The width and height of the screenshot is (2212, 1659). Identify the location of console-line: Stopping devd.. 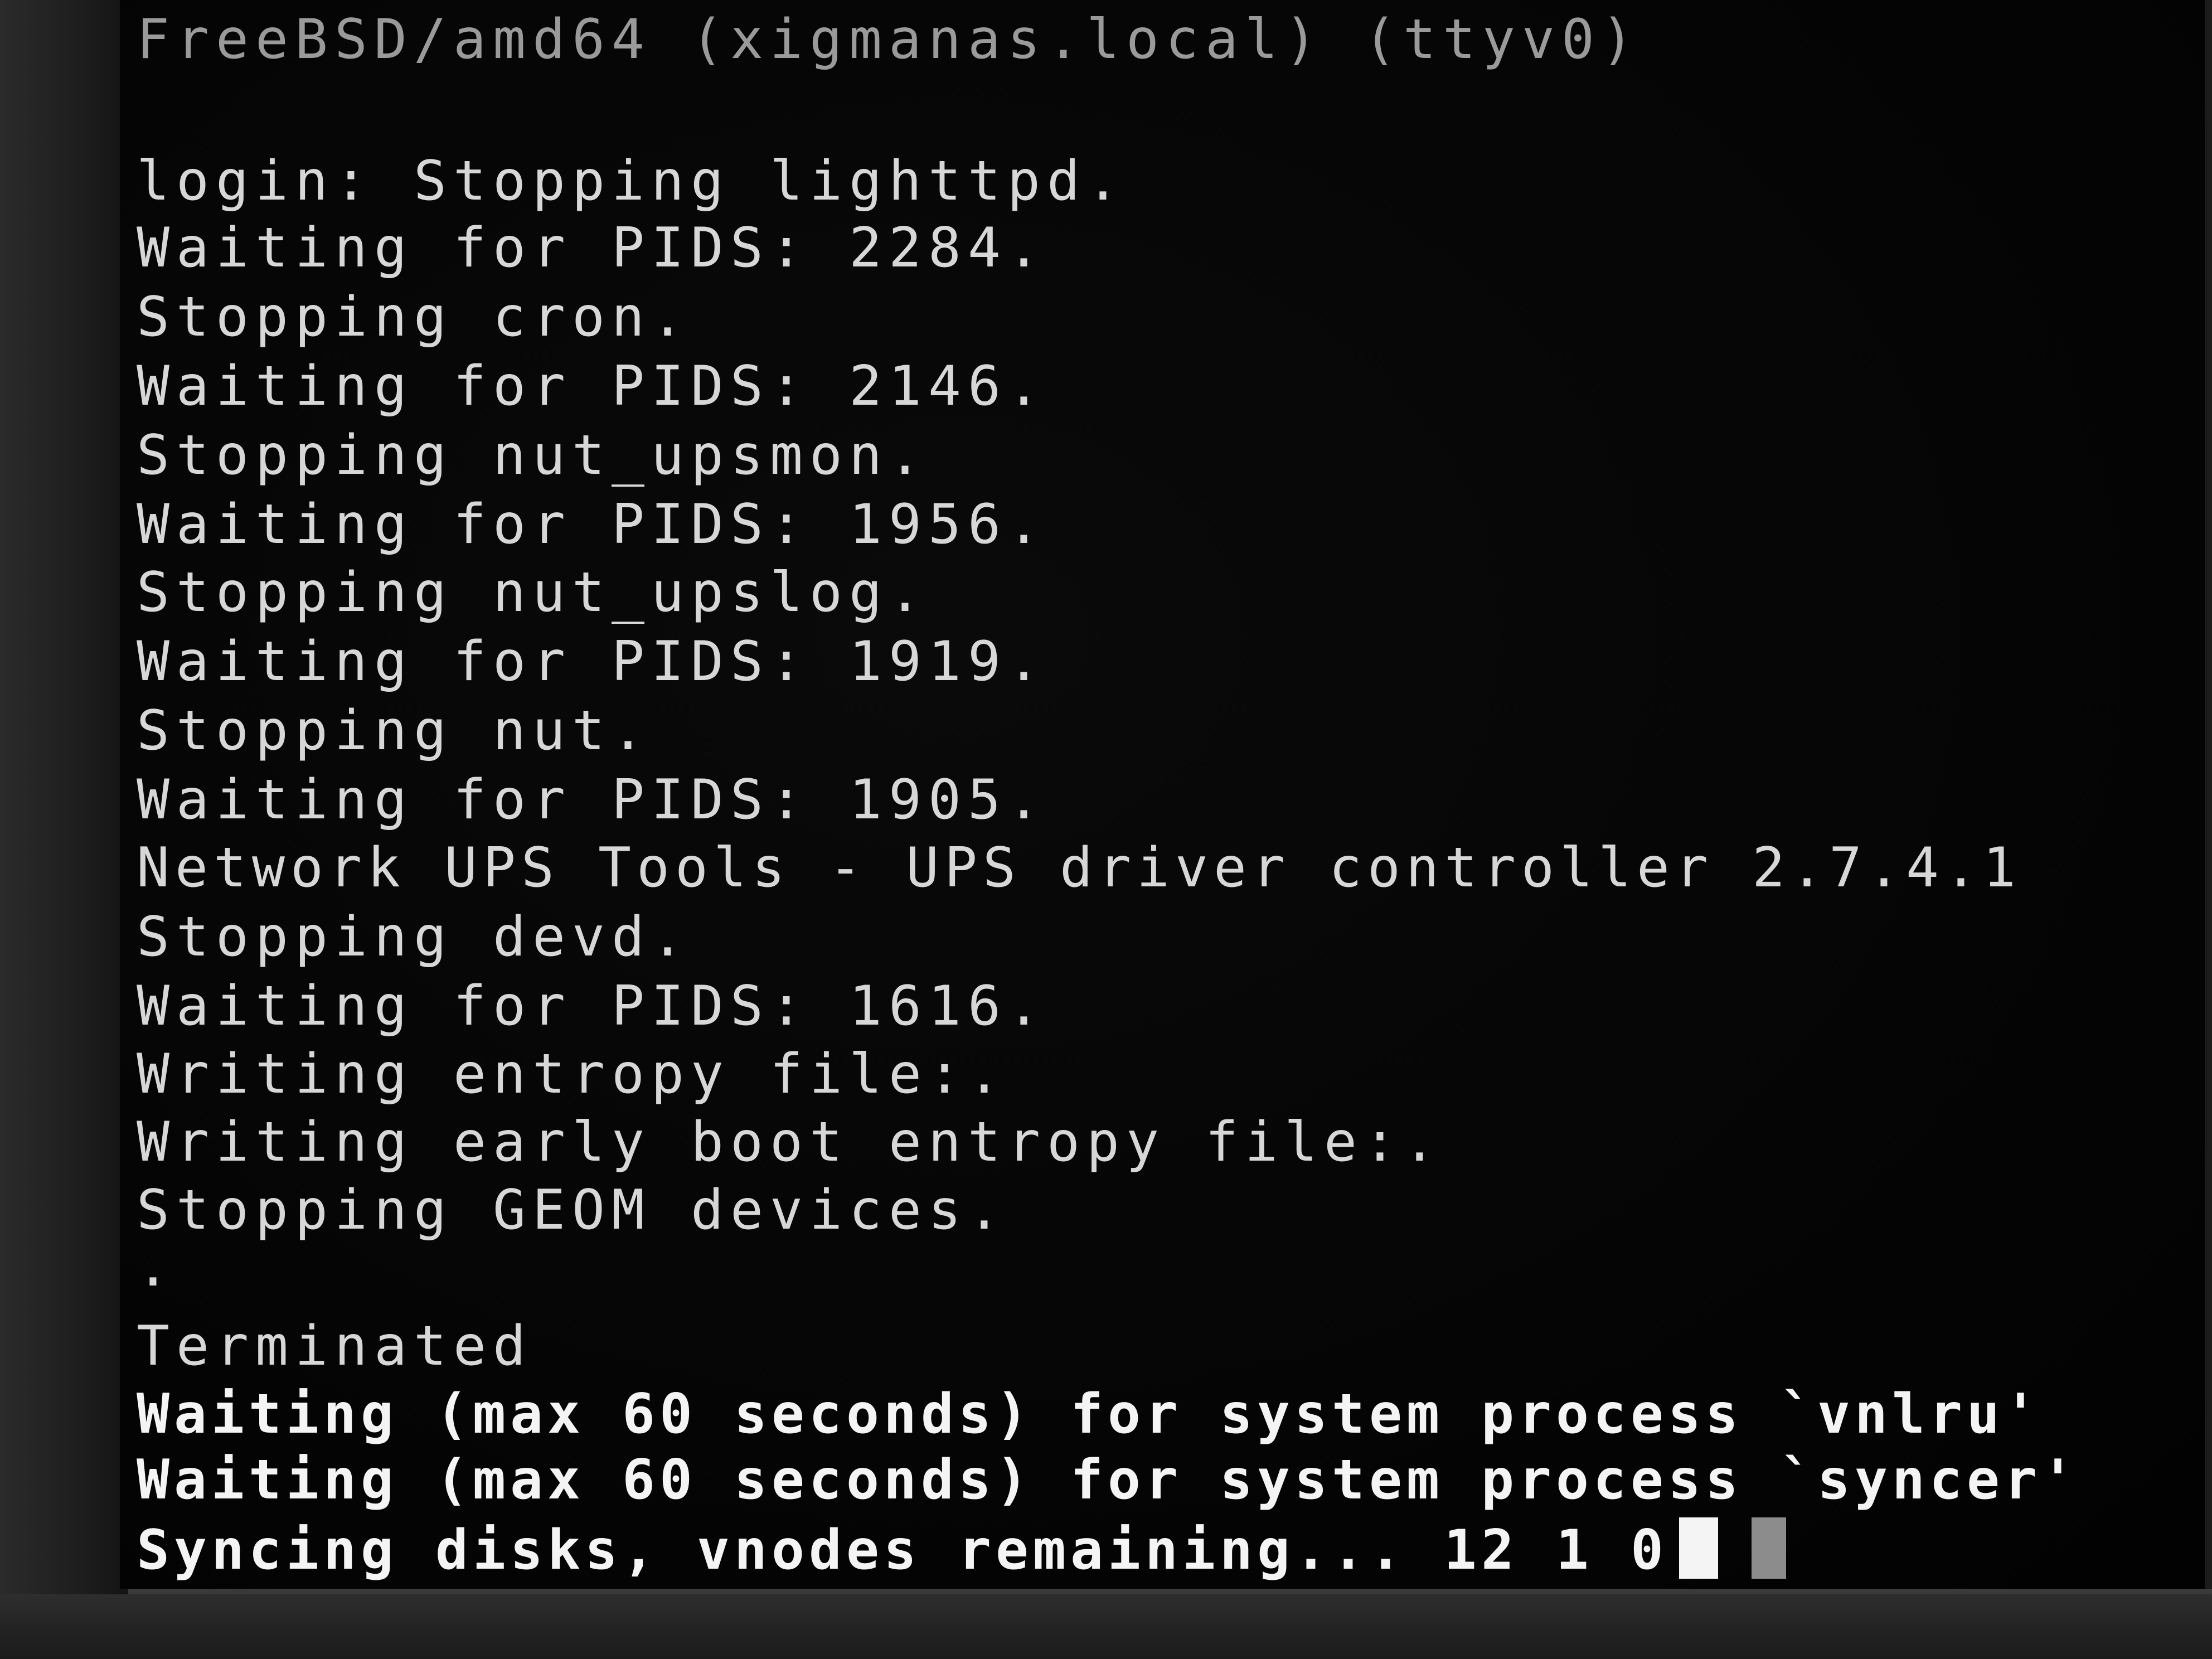
(414, 937).